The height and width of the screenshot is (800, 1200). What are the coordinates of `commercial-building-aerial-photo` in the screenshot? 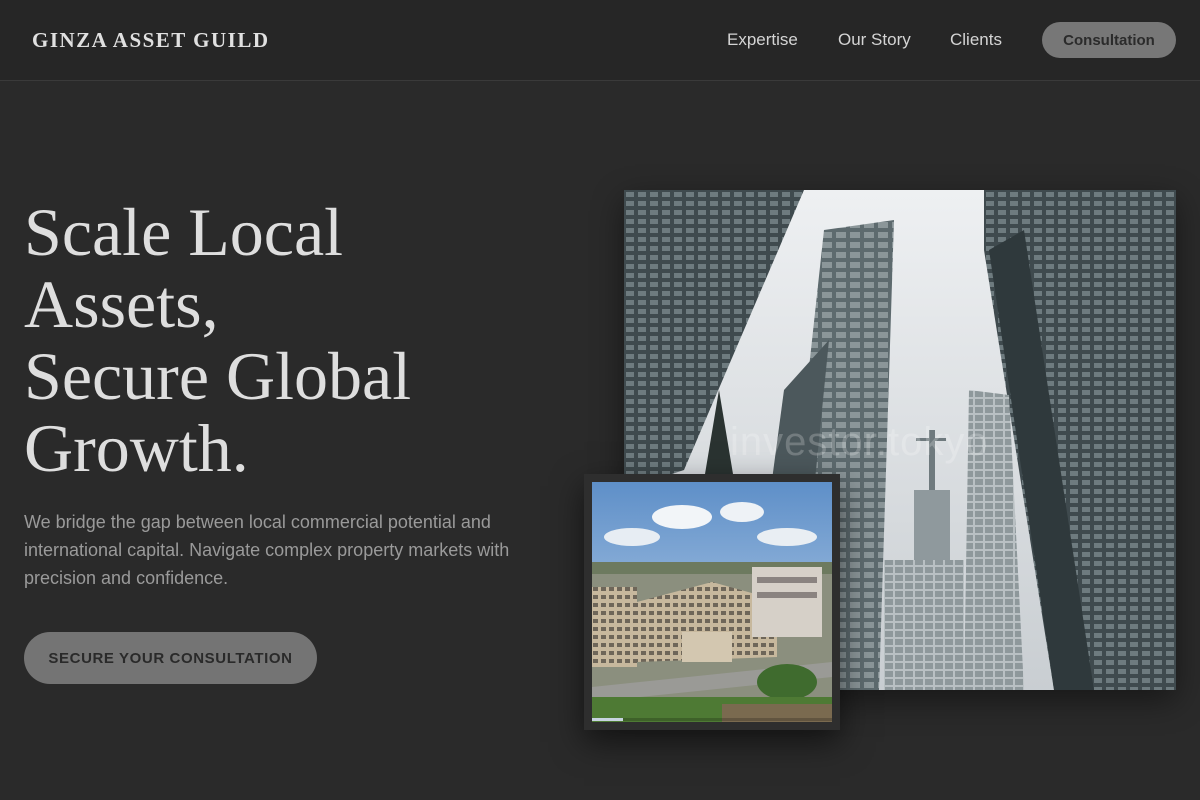 It's located at (712, 602).